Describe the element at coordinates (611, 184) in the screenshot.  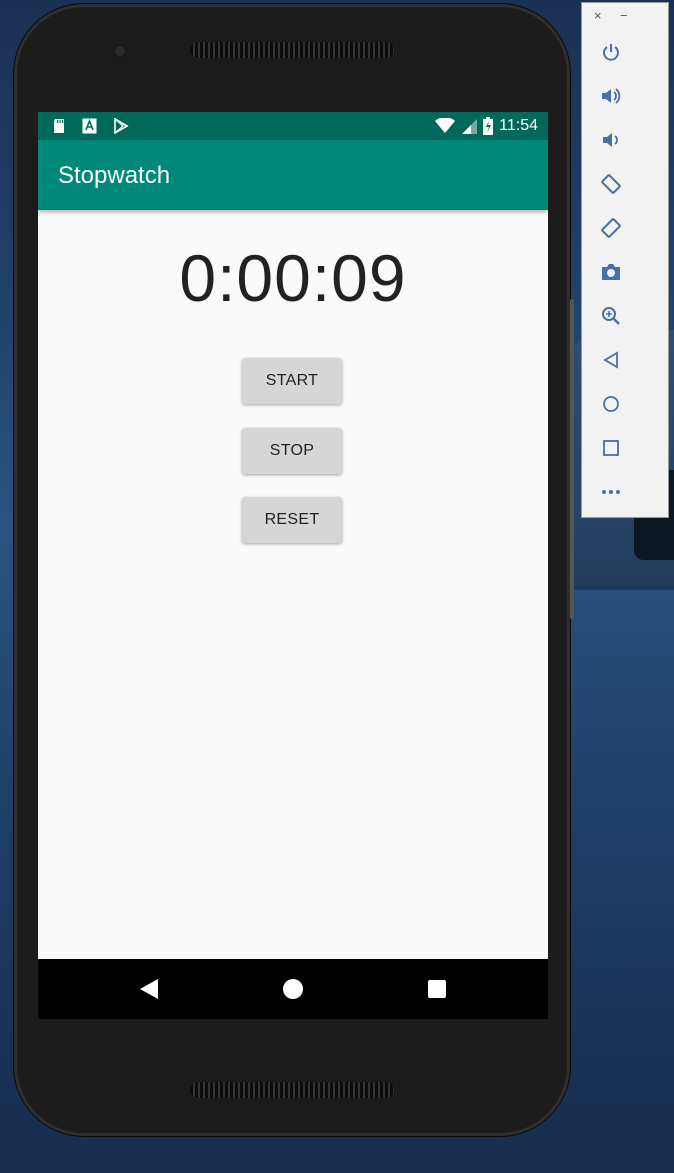
I see `rotate-left-icon` at that location.